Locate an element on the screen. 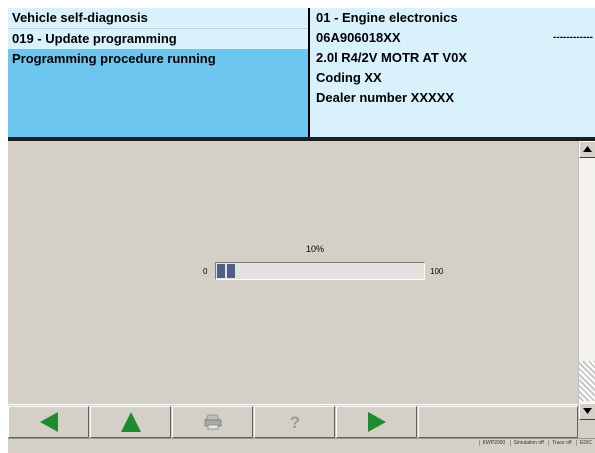 This screenshot has height=453, width=595. vertical-scrollbar is located at coordinates (586, 280).